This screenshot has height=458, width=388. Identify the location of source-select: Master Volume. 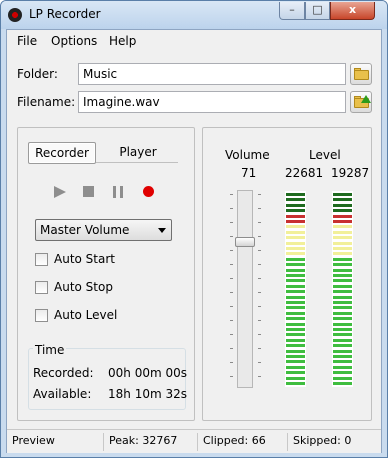
(103, 230).